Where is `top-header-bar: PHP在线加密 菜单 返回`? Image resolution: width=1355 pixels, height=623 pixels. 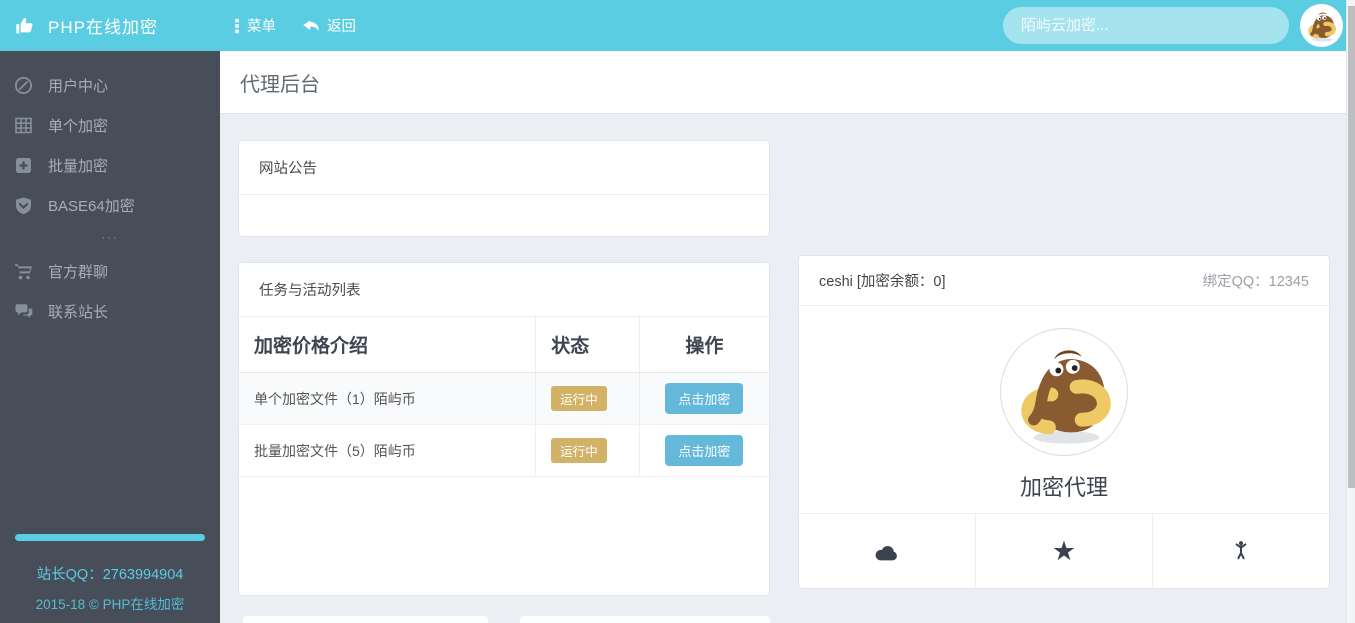
top-header-bar: PHP在线加密 菜单 返回 is located at coordinates (673, 25).